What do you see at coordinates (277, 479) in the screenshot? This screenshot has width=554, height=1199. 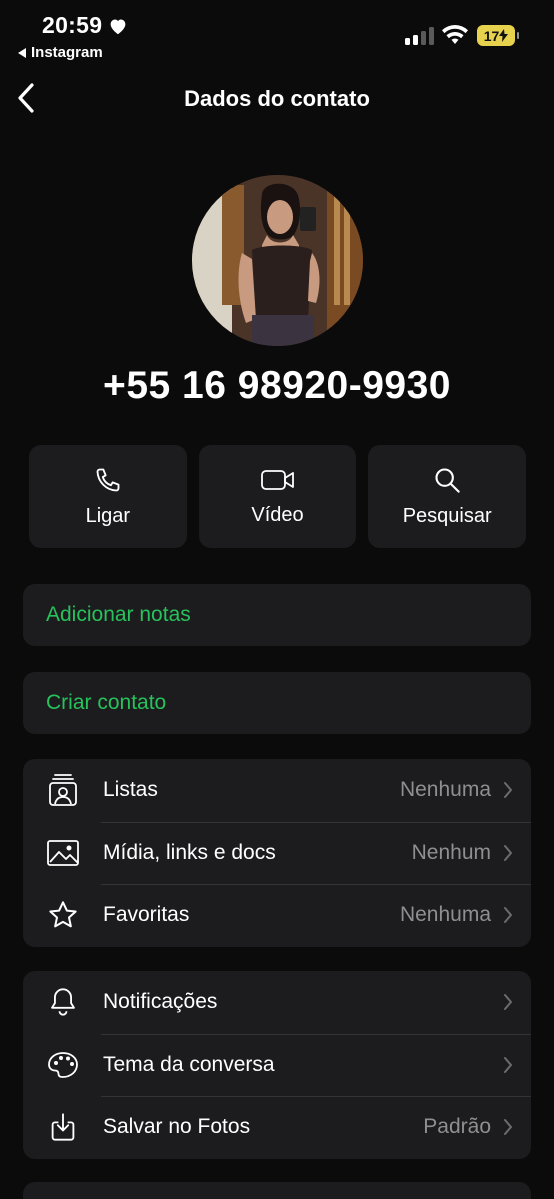 I see `video-icon` at bounding box center [277, 479].